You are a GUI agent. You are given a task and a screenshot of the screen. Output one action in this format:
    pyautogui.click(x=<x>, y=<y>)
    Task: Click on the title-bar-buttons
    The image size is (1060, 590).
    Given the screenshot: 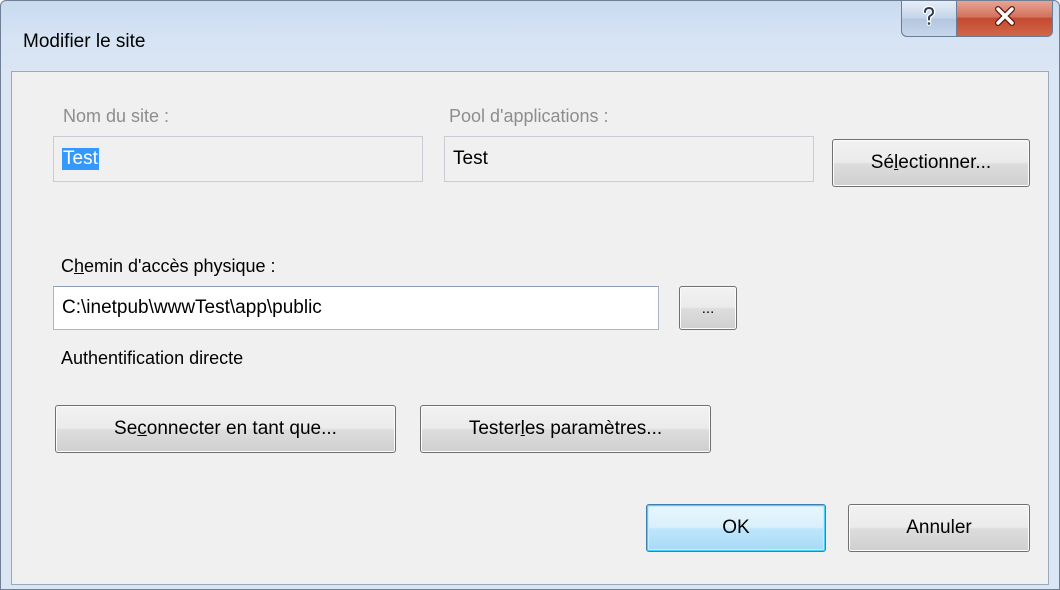 What is the action you would take?
    pyautogui.click(x=977, y=20)
    